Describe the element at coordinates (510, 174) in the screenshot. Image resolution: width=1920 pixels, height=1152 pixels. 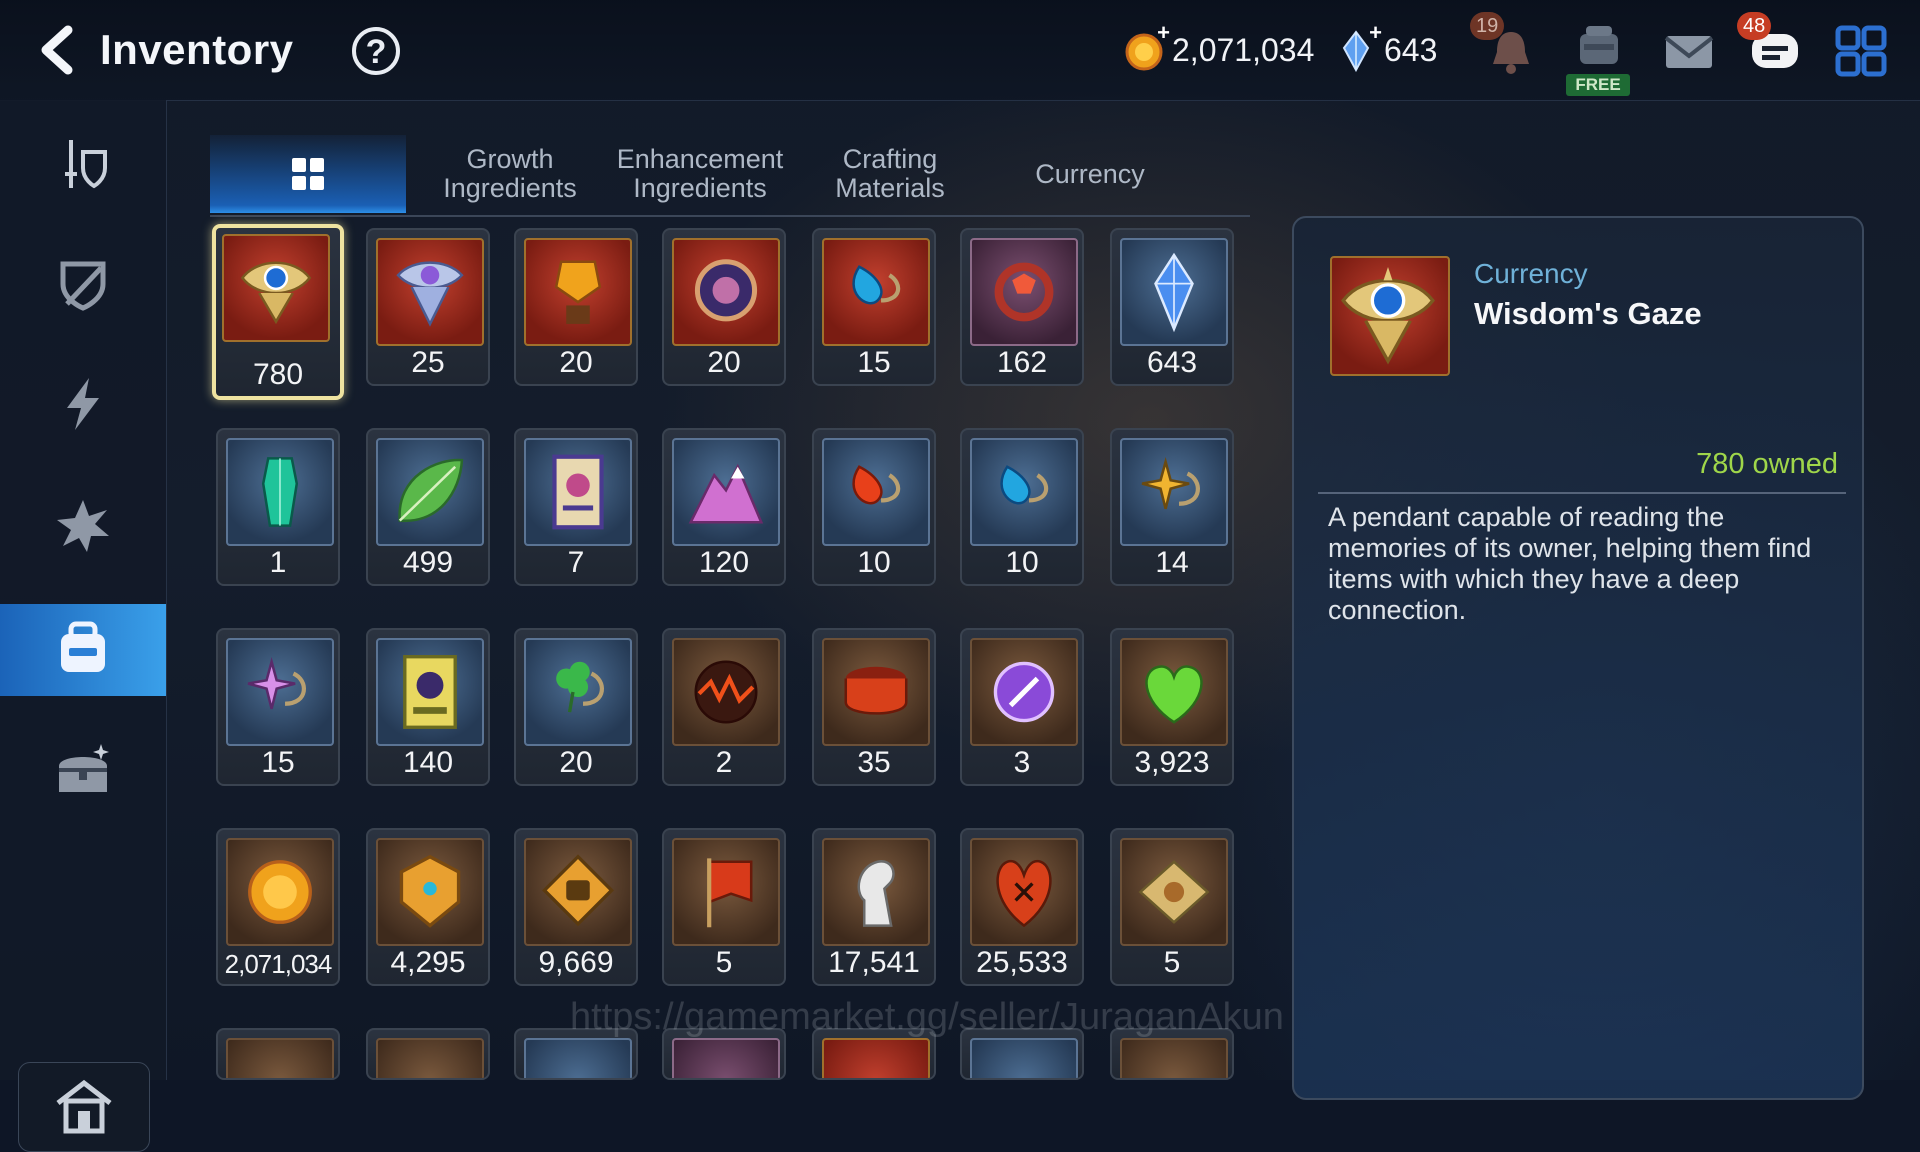
I see `tab-growth-ingredients: Growth Ingredients` at that location.